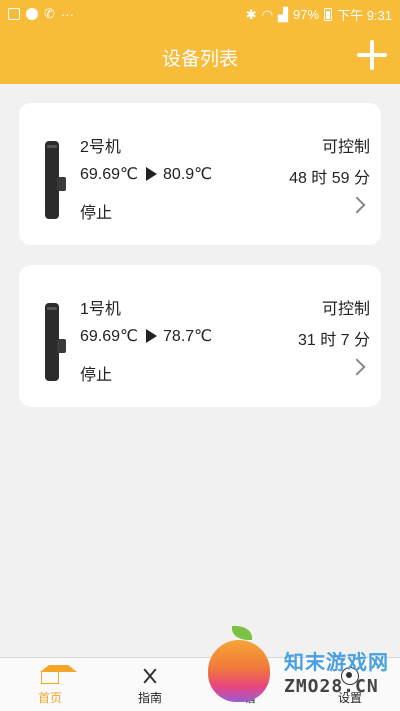 The width and height of the screenshot is (400, 711). I want to click on target-temperature: 78.7℃, so click(188, 336).